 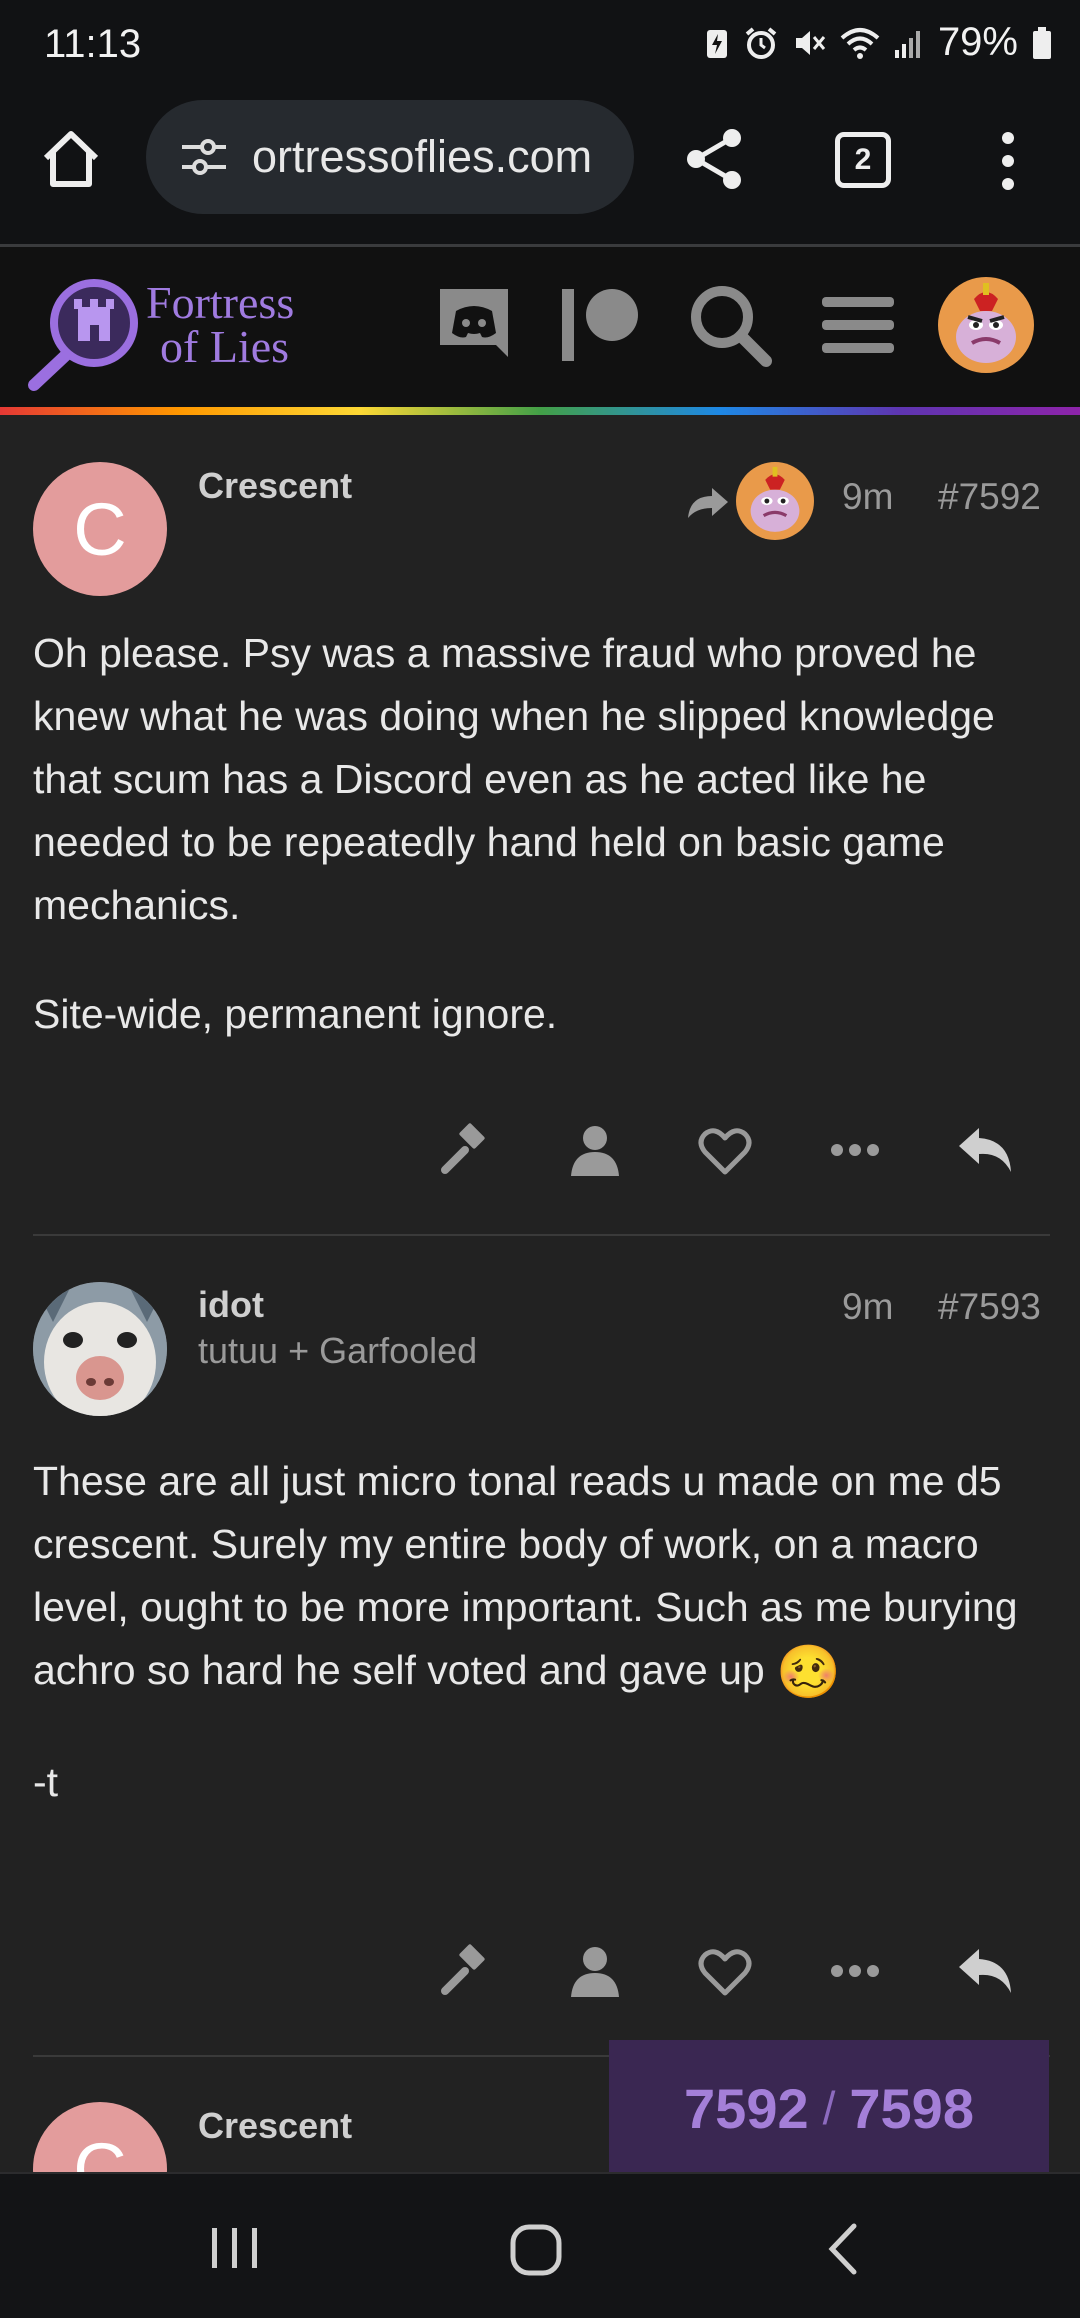 I want to click on reply-to-avatar, so click(x=775, y=501).